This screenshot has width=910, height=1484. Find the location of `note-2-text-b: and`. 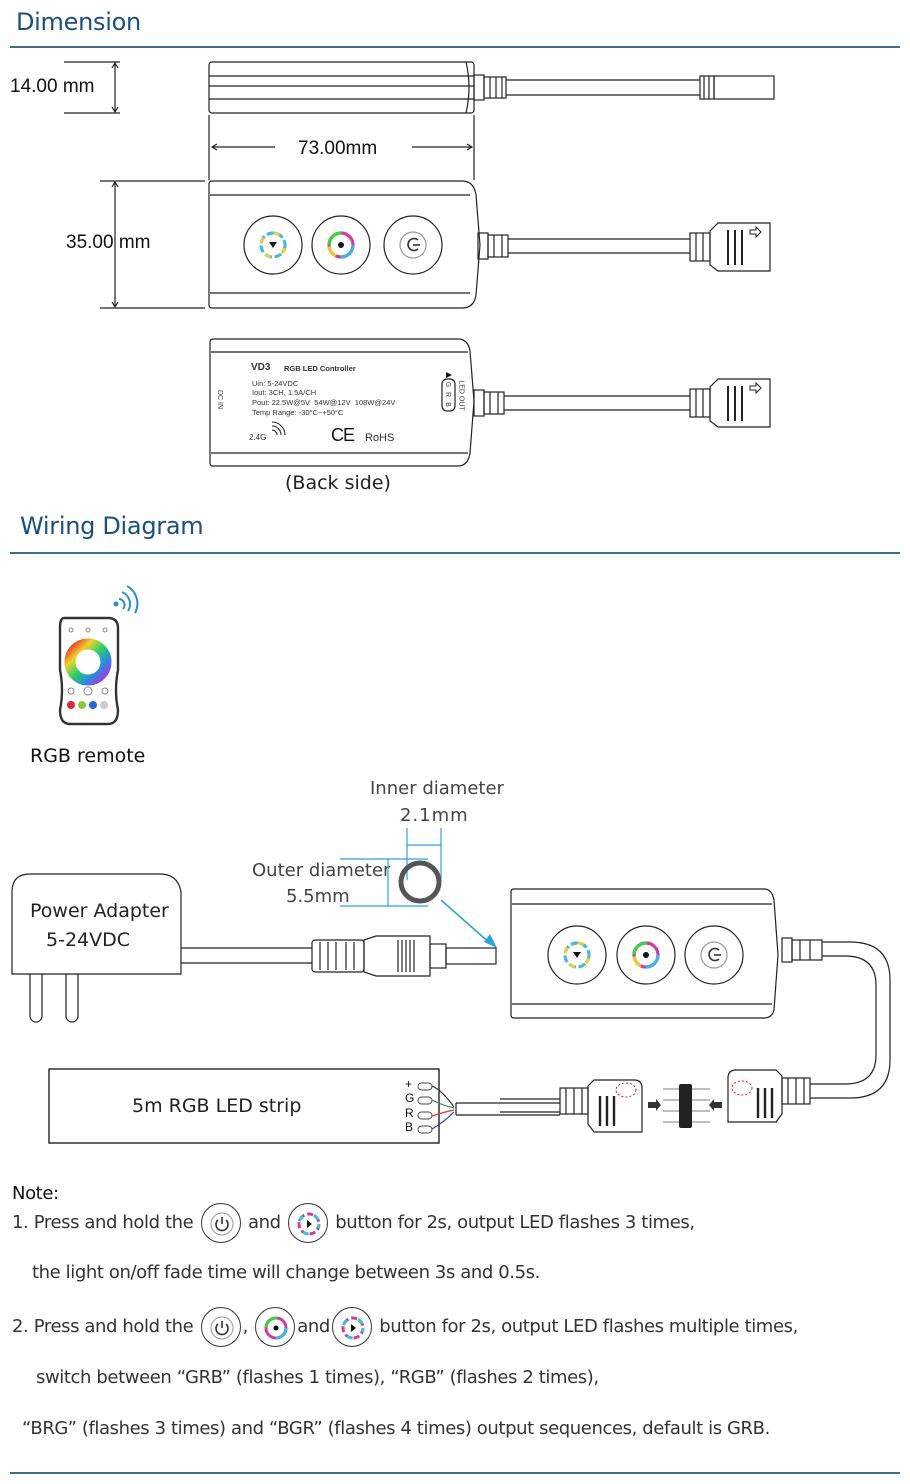

note-2-text-b: and is located at coordinates (313, 1326).